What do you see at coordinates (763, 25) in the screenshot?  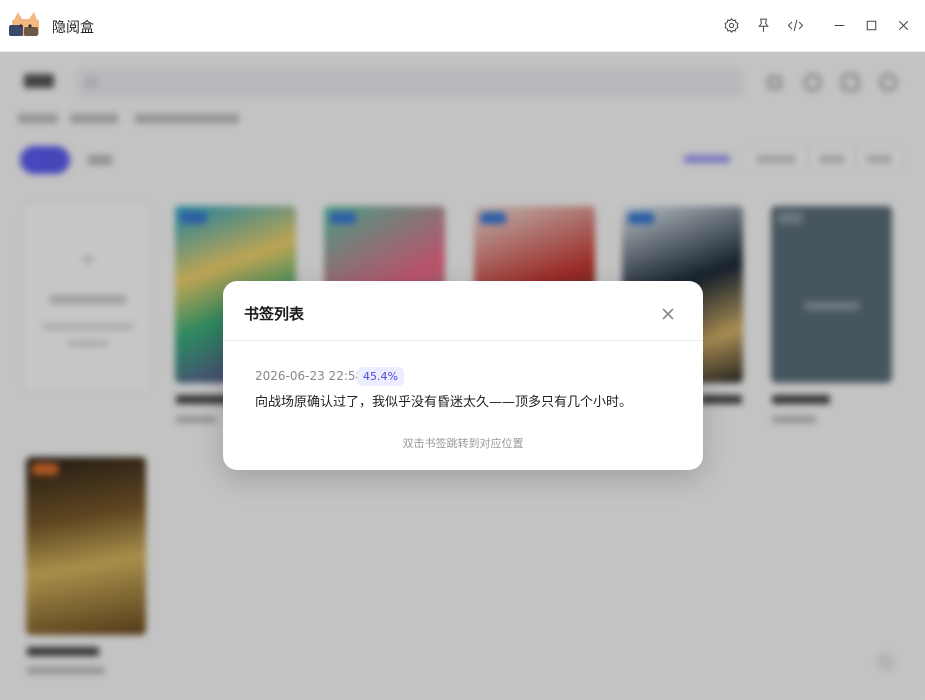 I see `pin-icon` at bounding box center [763, 25].